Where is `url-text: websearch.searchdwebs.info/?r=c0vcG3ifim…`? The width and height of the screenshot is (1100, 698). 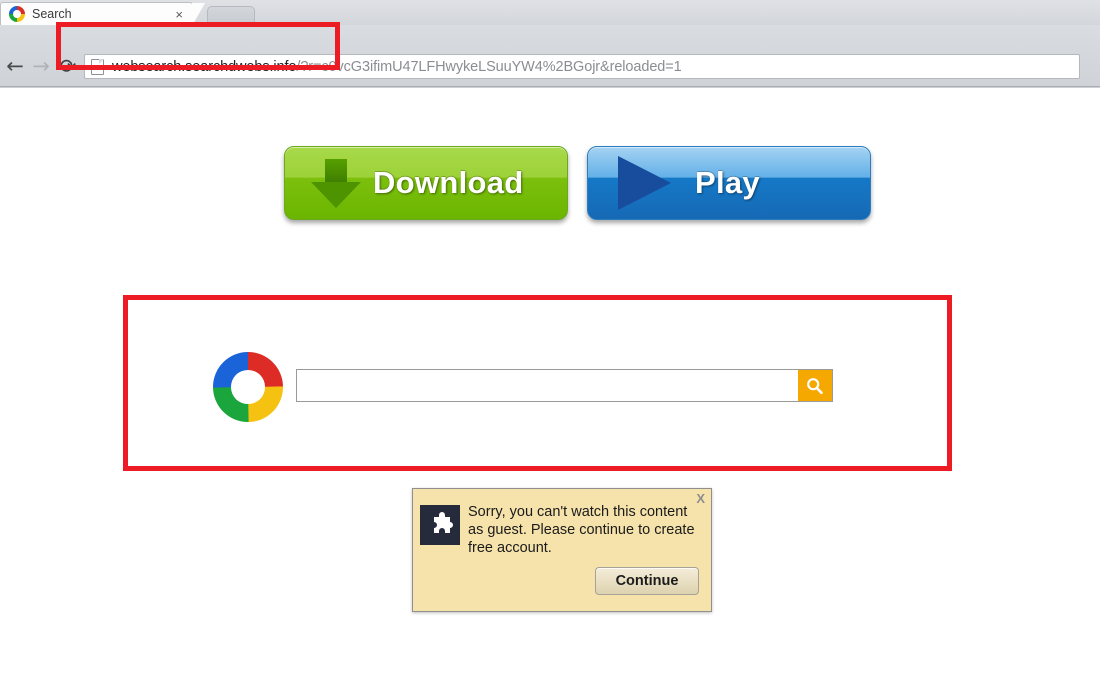 url-text: websearch.searchdwebs.info/?r=c0vcG3ifim… is located at coordinates (397, 67).